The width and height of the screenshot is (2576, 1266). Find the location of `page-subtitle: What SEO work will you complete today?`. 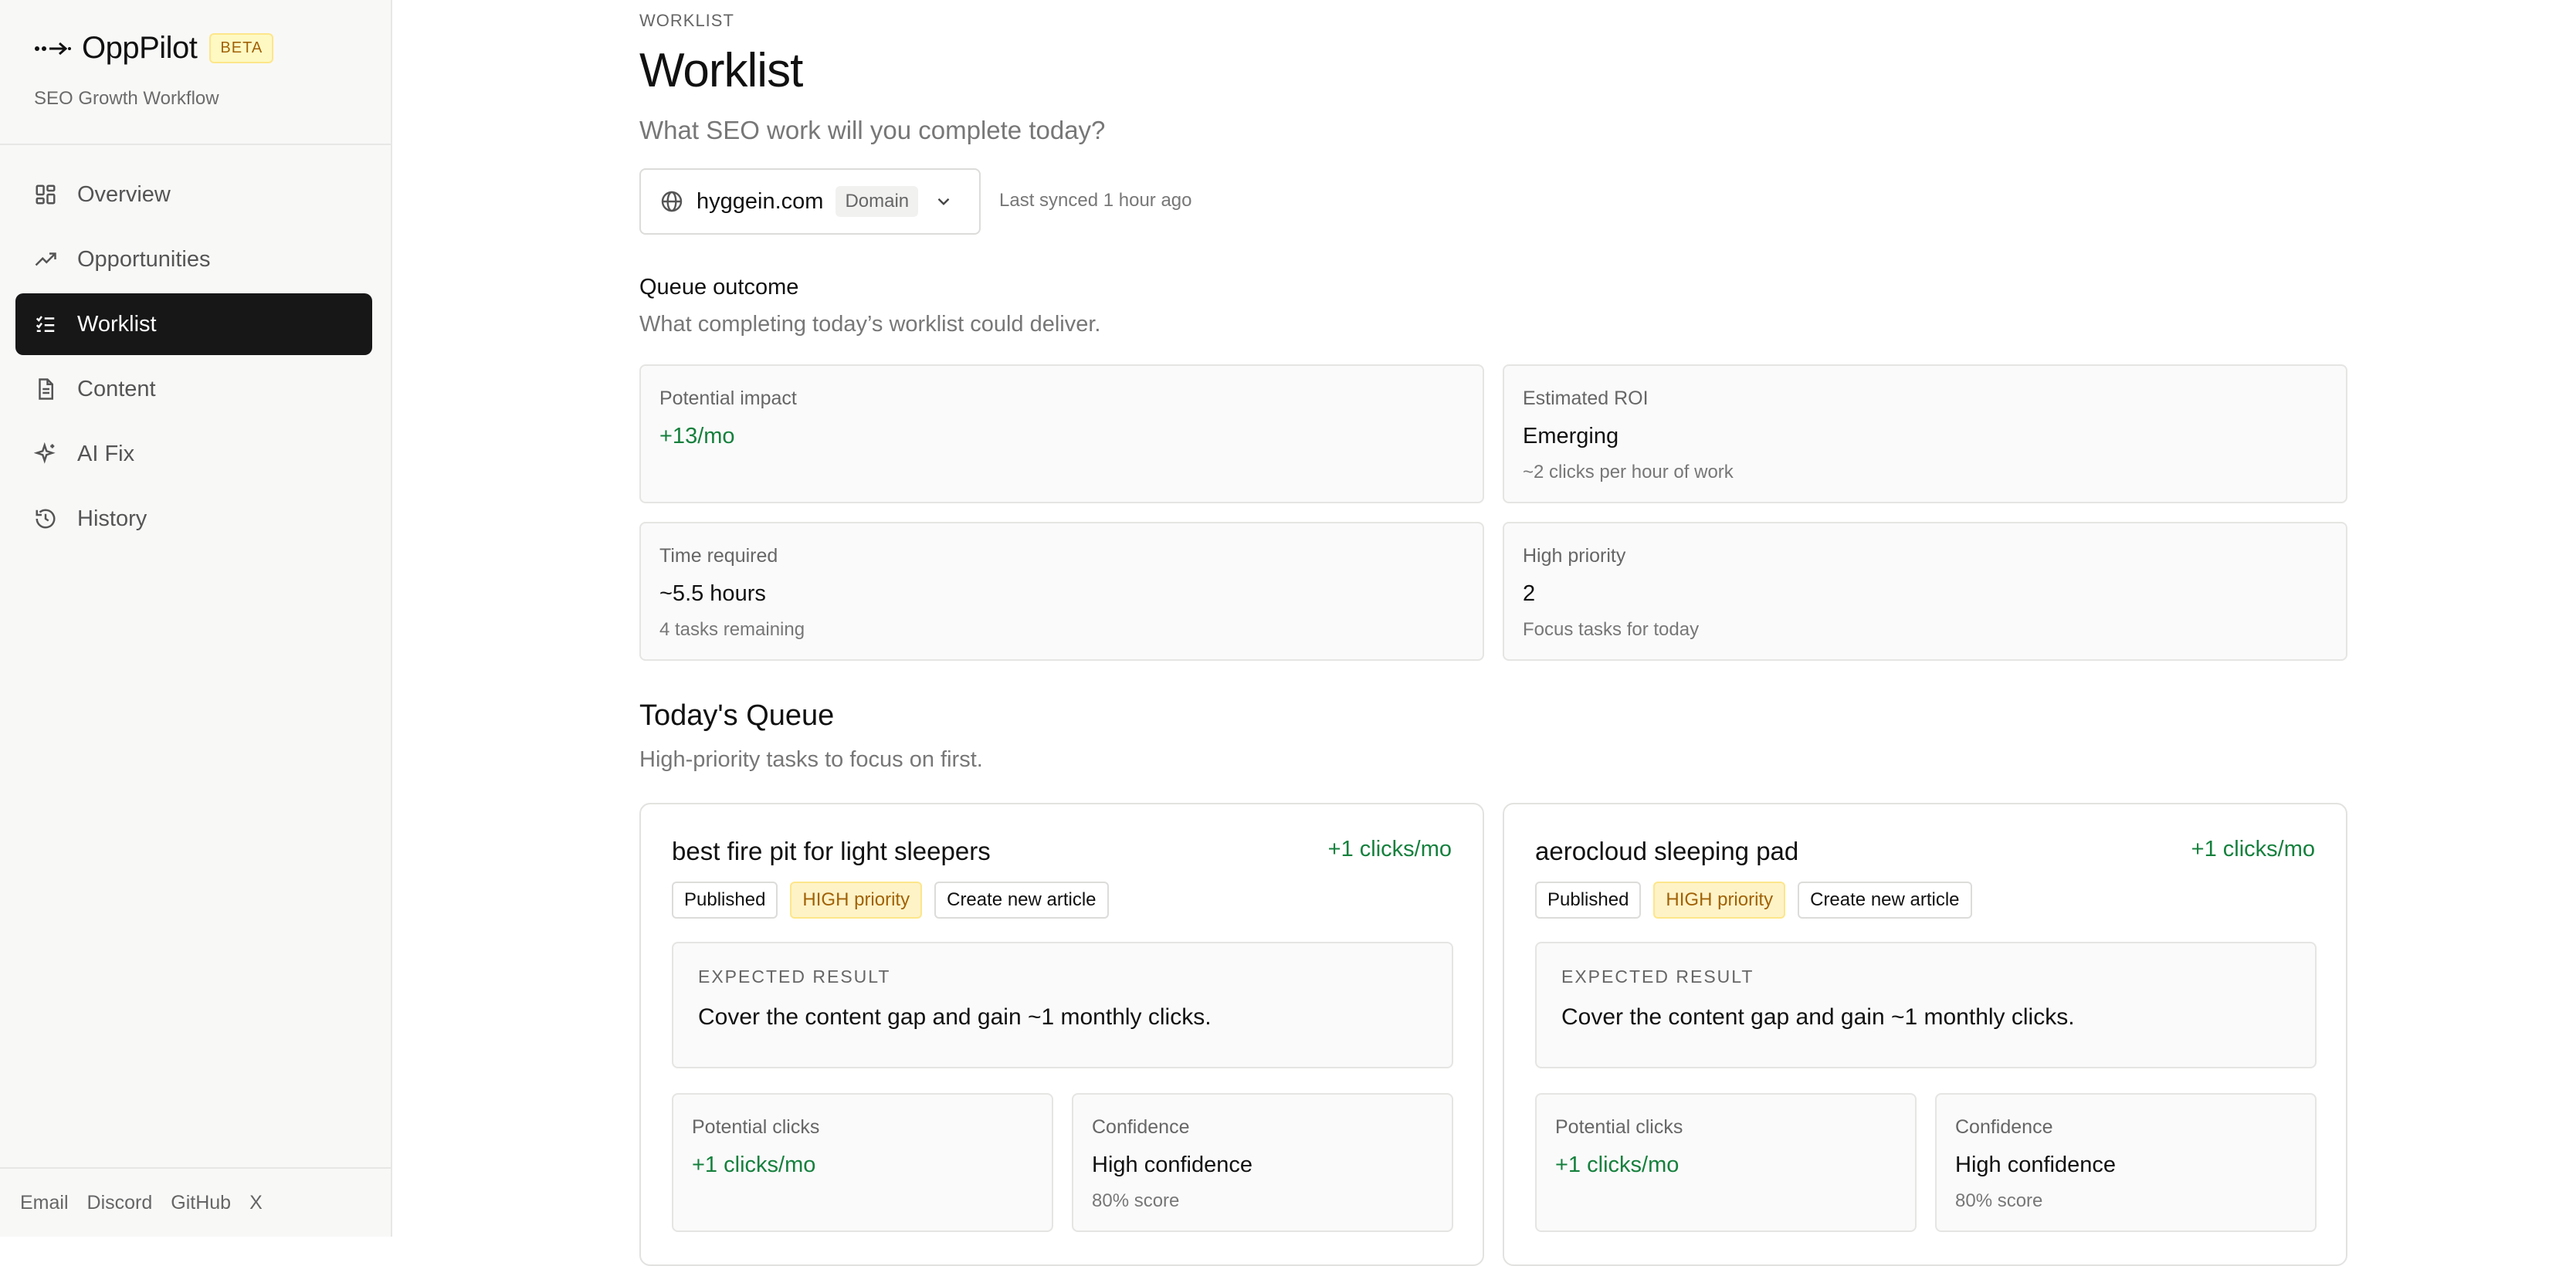

page-subtitle: What SEO work will you complete today? is located at coordinates (872, 130).